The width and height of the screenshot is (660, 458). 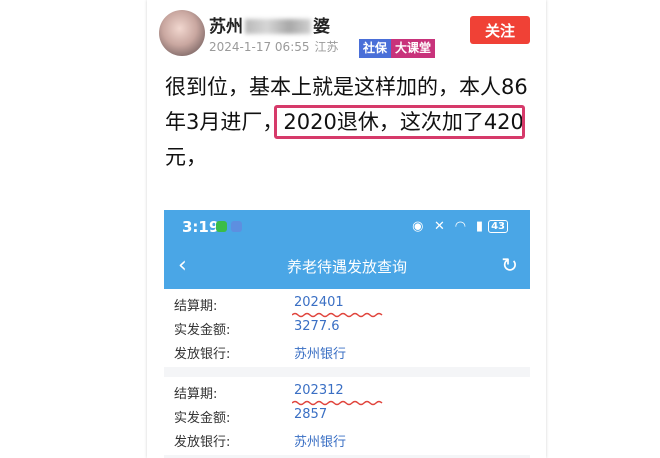 I want to click on avatar, so click(x=182, y=33).